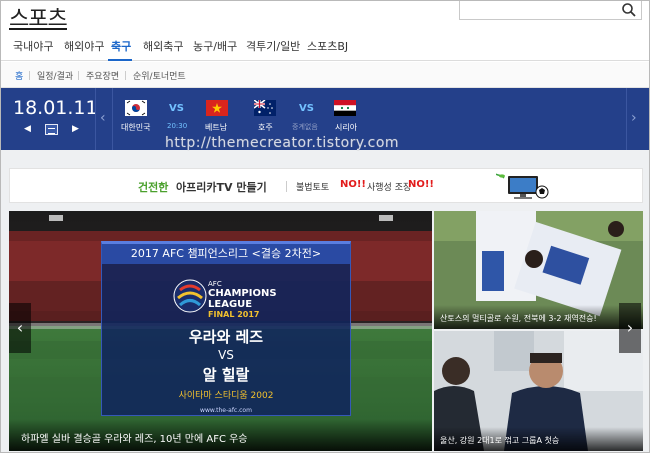 This screenshot has width=650, height=453. I want to click on acl-logo-icon, so click(190, 296).